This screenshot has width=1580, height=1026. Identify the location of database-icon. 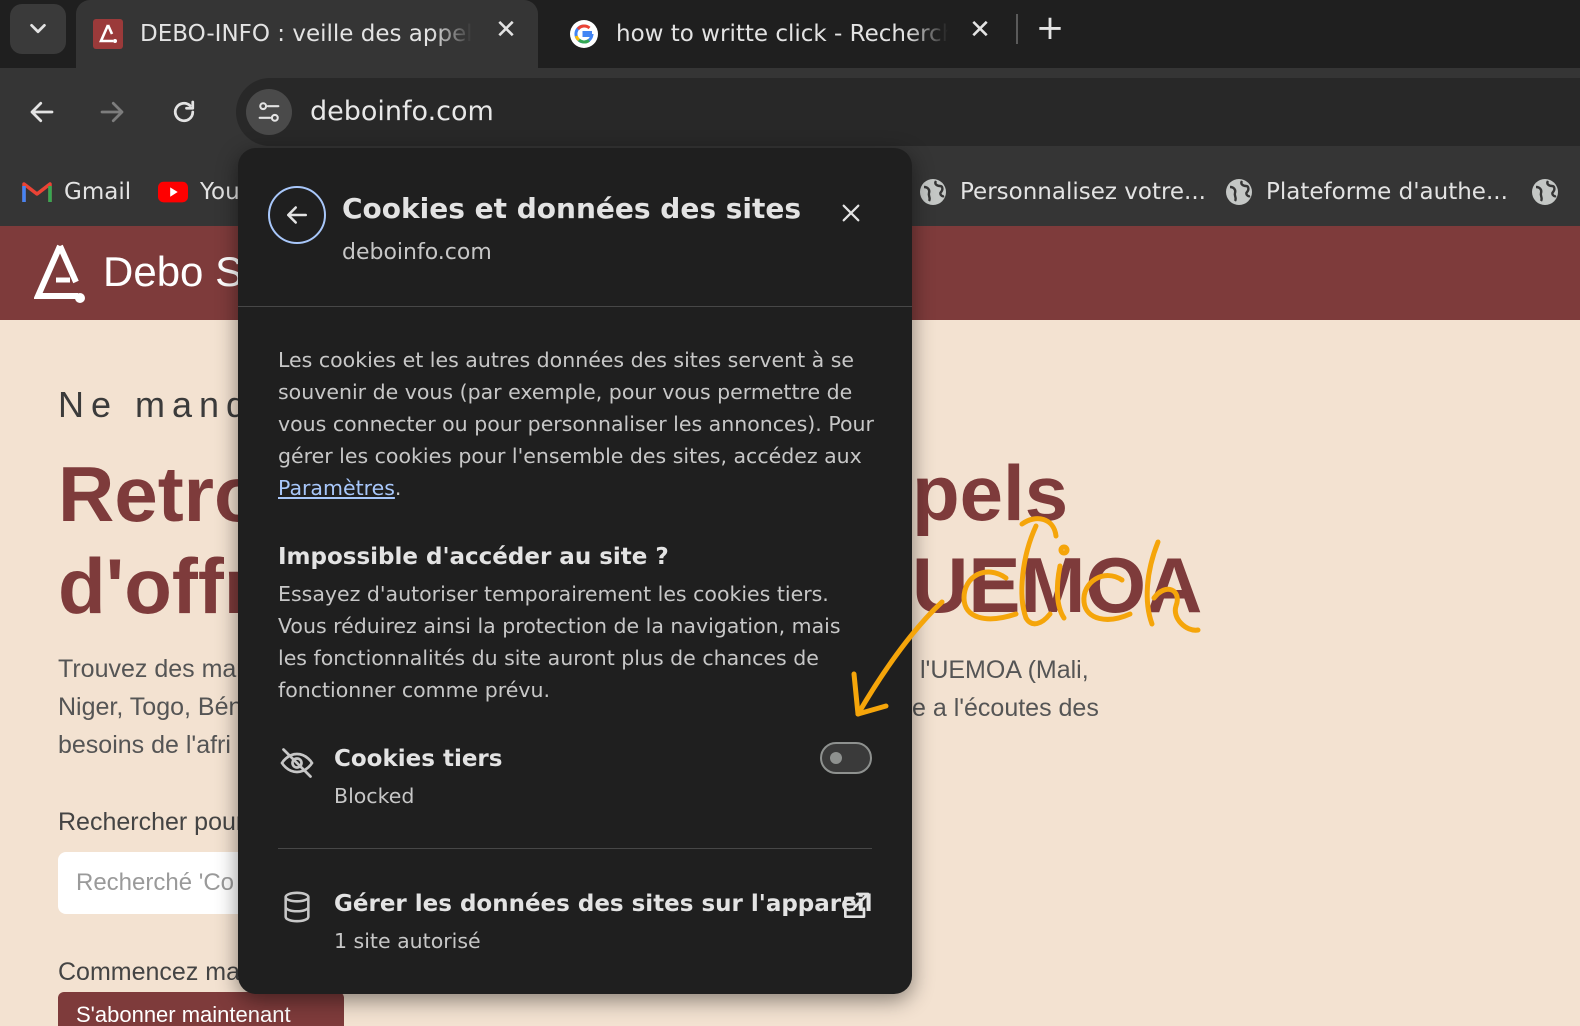
(297, 907).